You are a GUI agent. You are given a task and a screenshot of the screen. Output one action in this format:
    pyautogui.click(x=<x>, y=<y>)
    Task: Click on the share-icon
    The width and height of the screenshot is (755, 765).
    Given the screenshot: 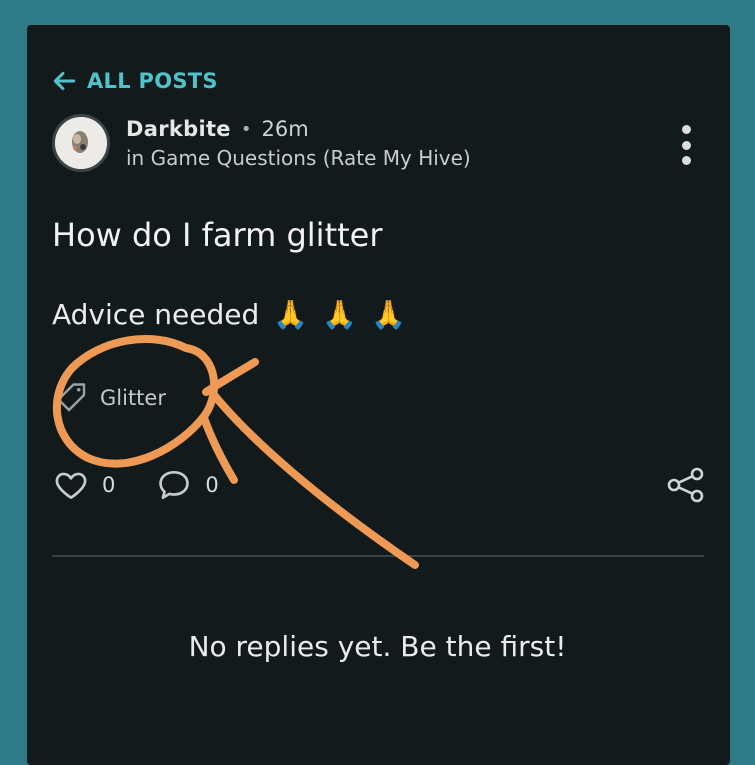 What is the action you would take?
    pyautogui.click(x=686, y=485)
    